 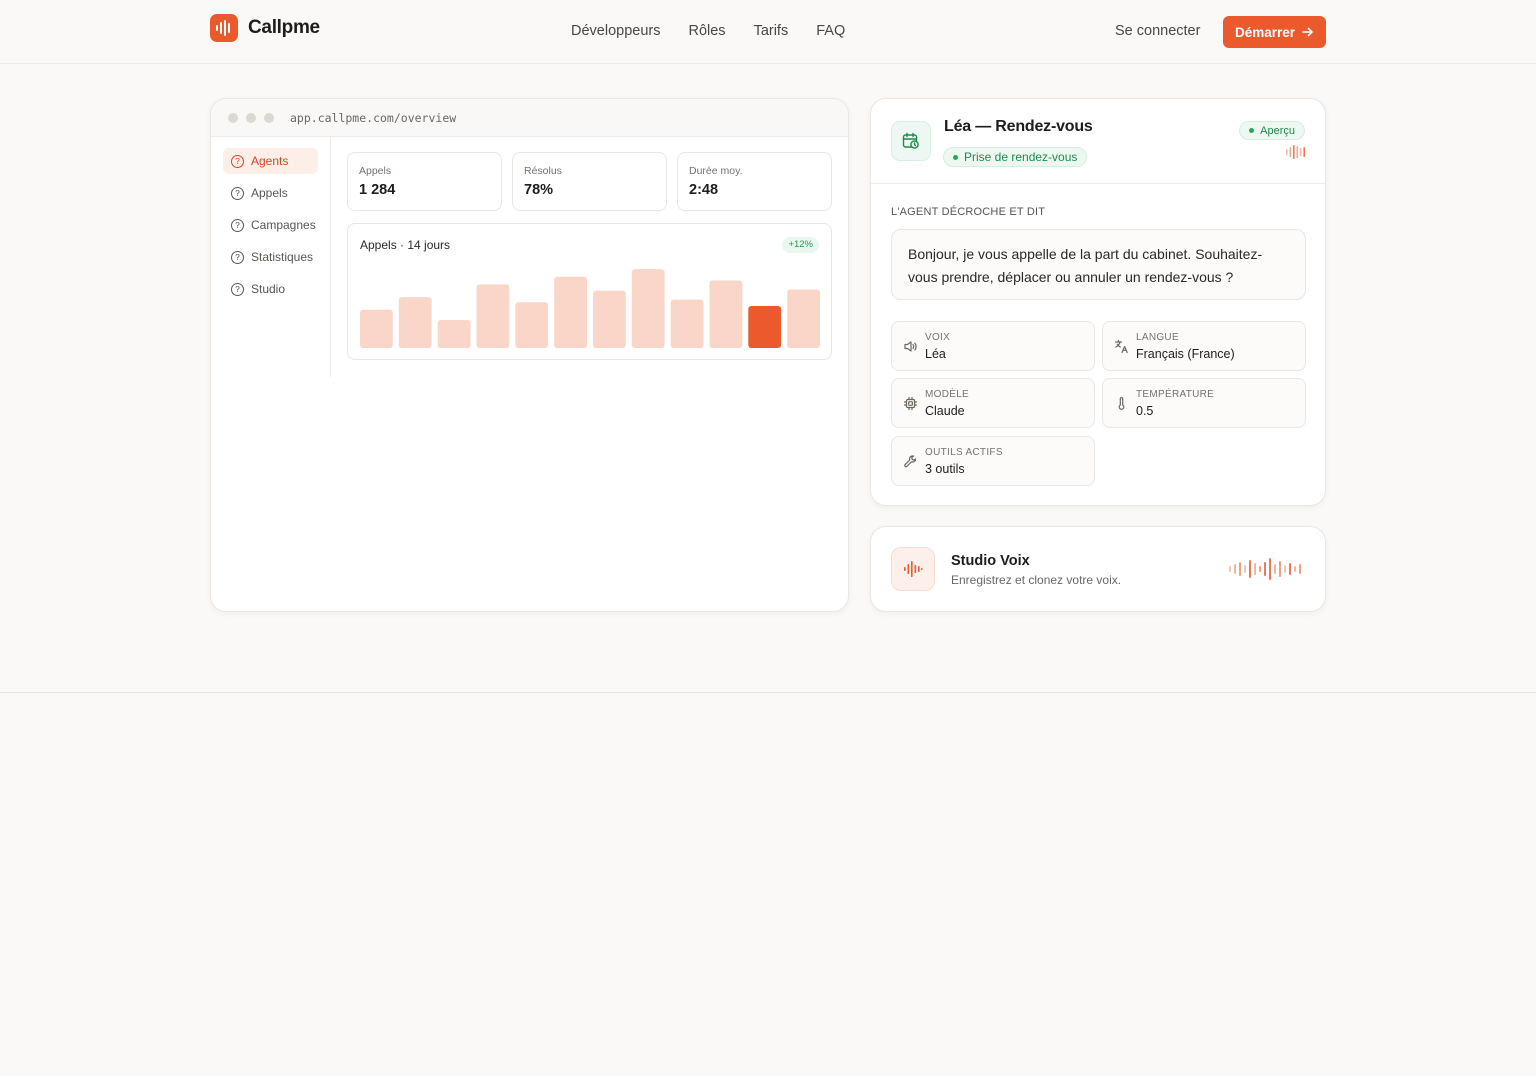 I want to click on url-text: app.callpme.com/overview, so click(x=373, y=117).